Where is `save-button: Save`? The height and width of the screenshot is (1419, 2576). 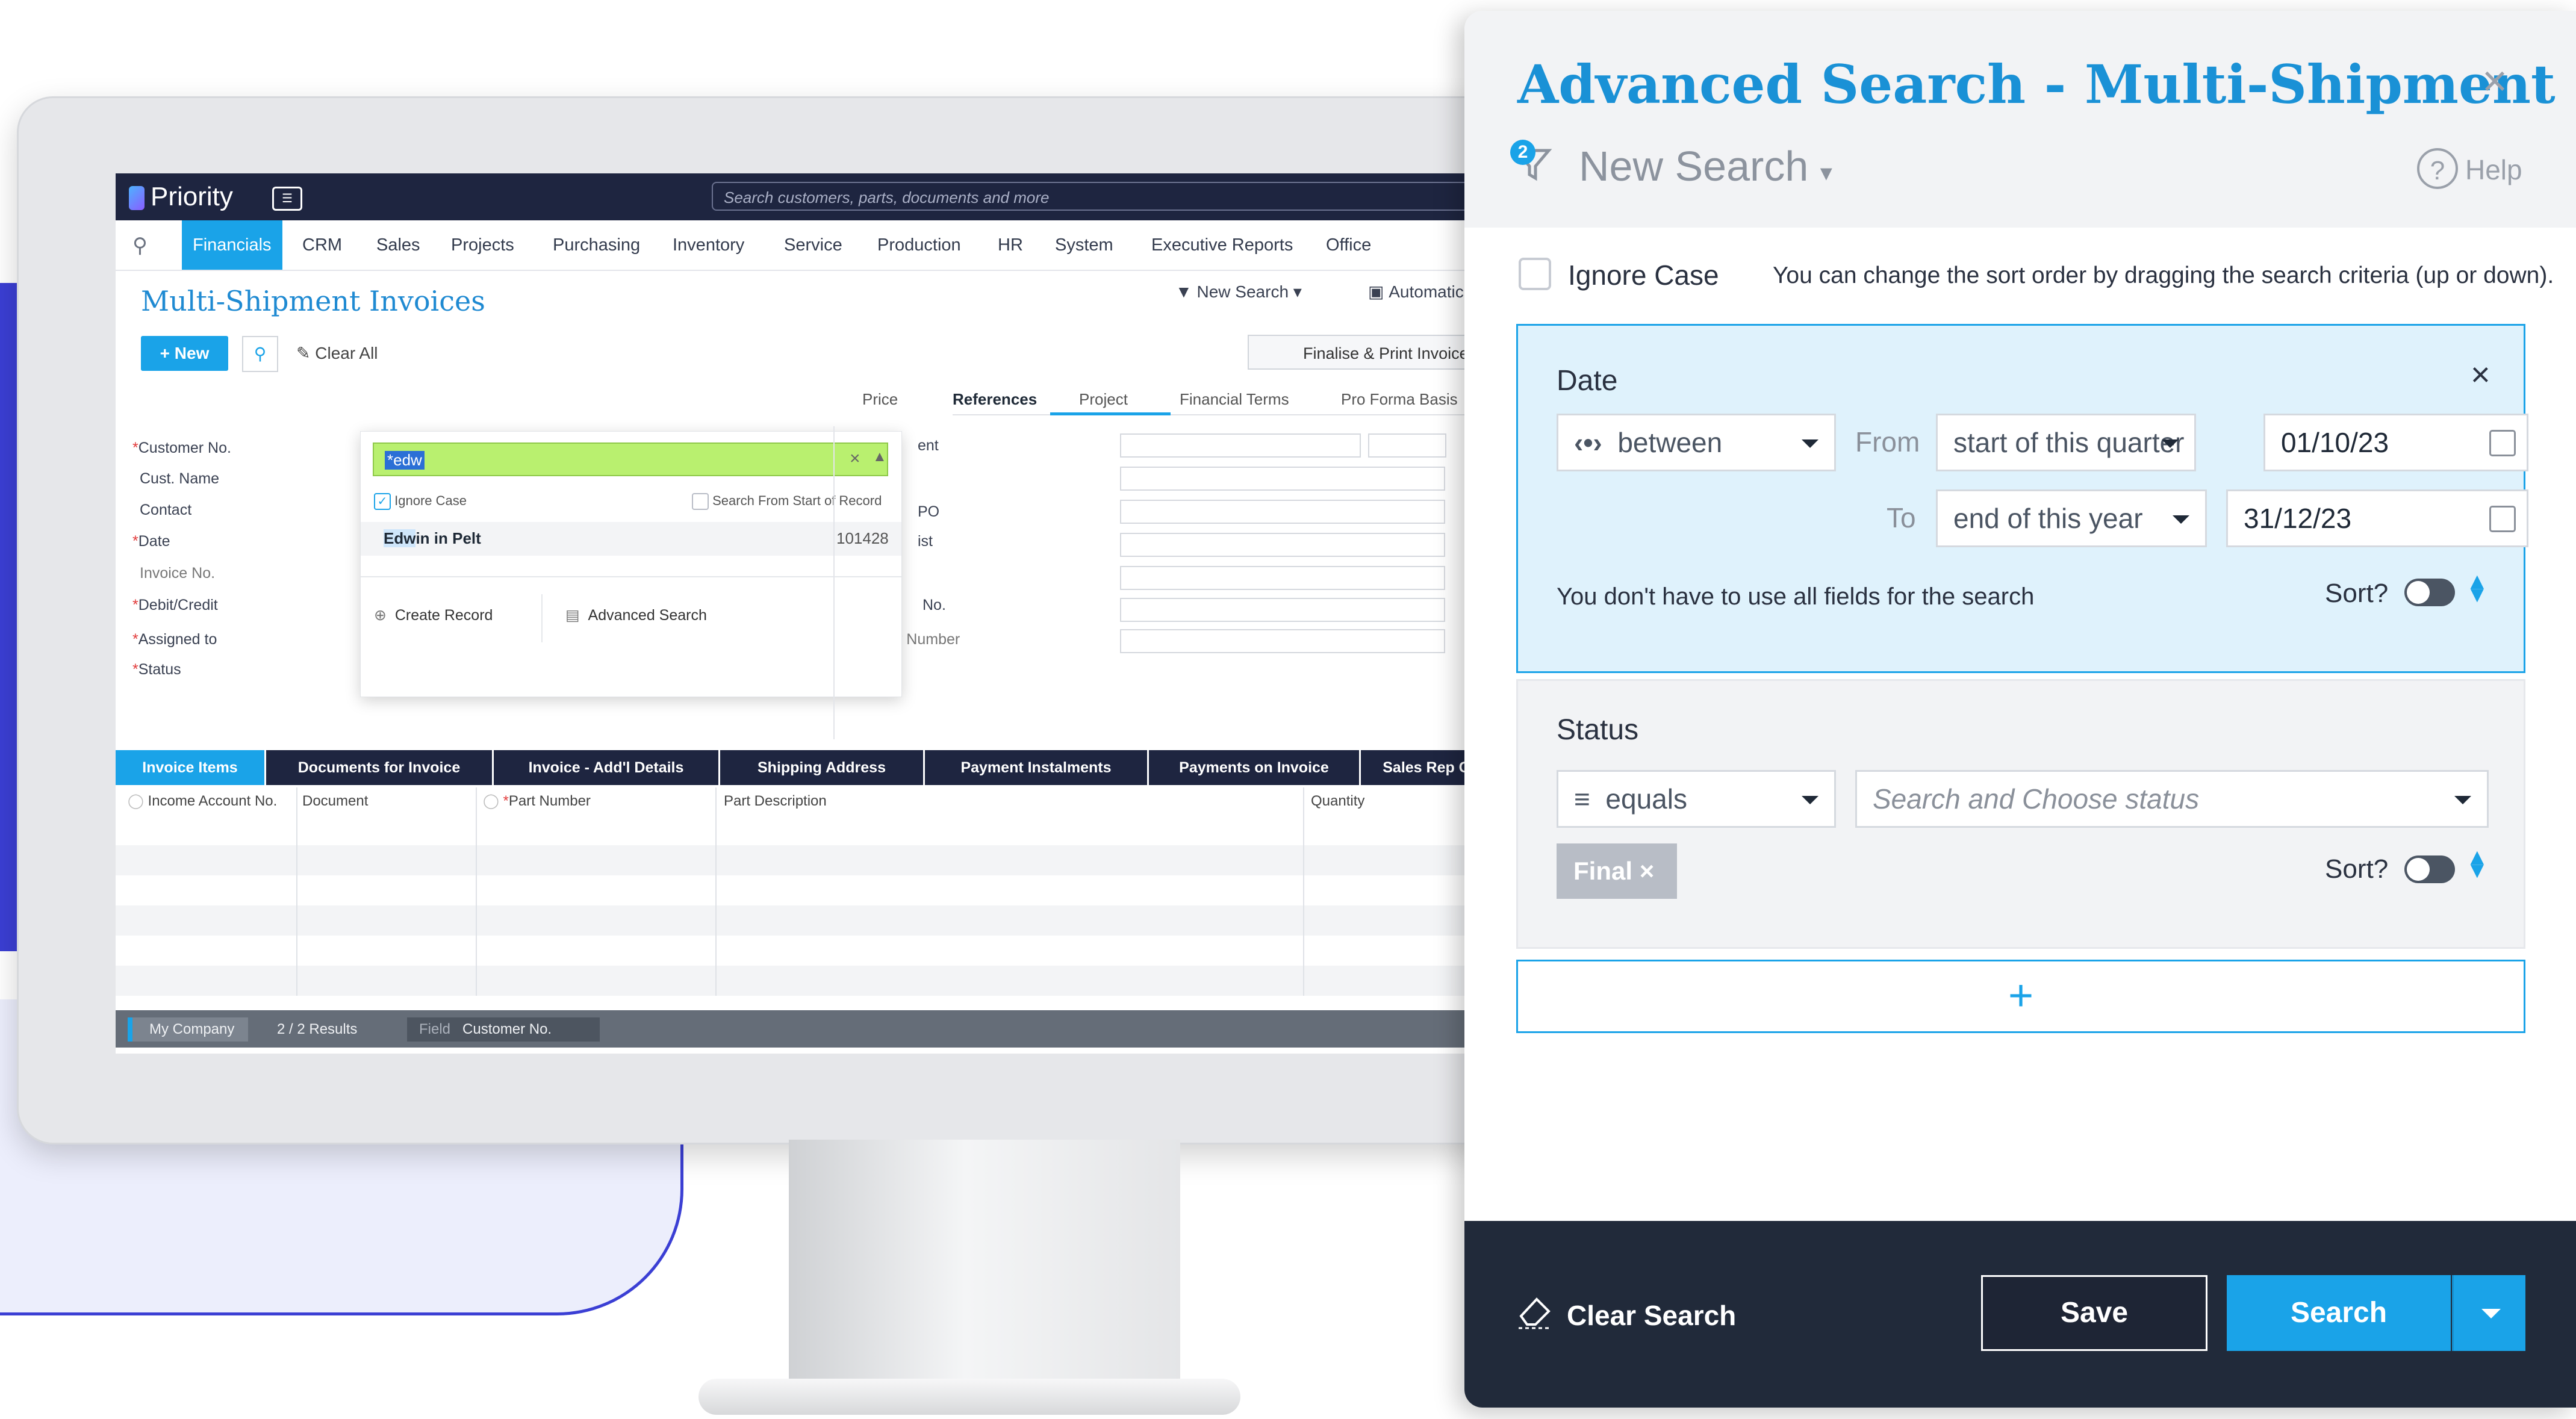
save-button: Save is located at coordinates (2094, 1313).